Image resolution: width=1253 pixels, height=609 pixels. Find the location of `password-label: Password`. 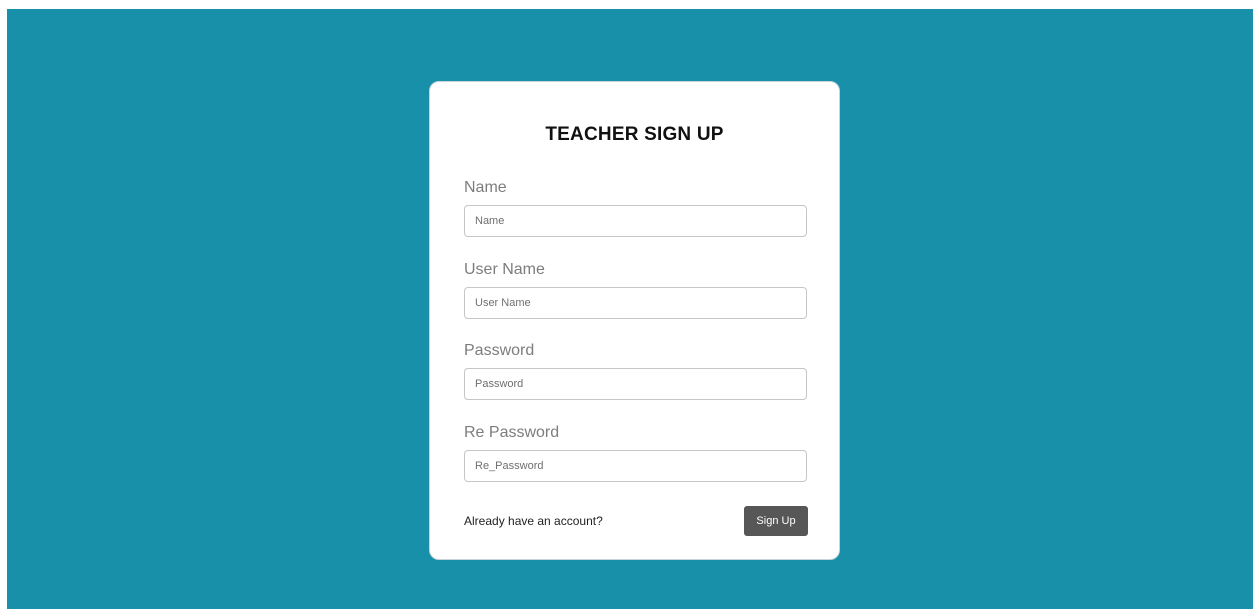

password-label: Password is located at coordinates (499, 350).